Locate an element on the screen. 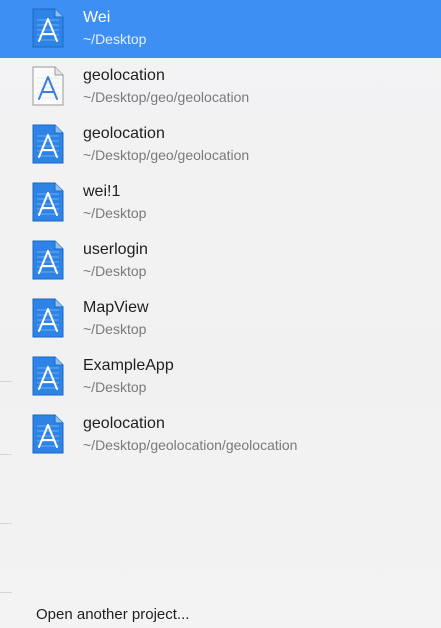 The height and width of the screenshot is (628, 441). project-path: ~/Desktop/geolocation/geolocation is located at coordinates (190, 445).